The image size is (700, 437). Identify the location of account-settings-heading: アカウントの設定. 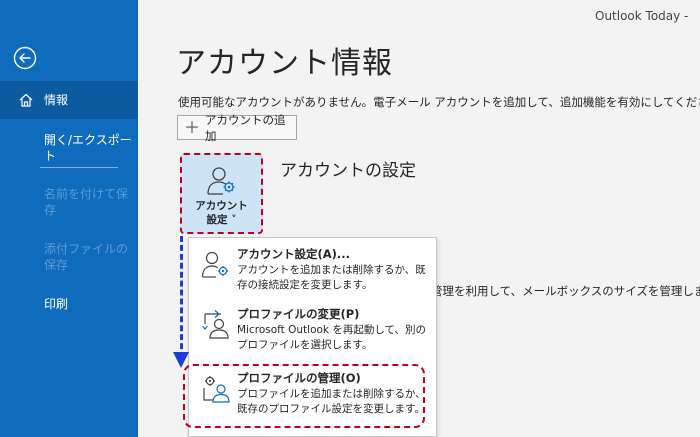
(348, 171).